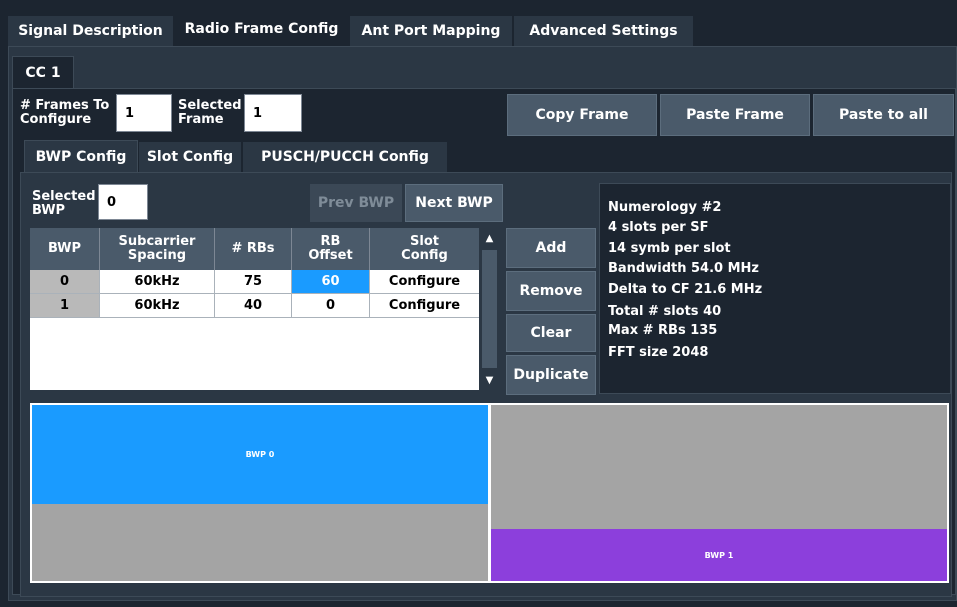  I want to click on selected-frame-label: Selected Frame, so click(210, 112).